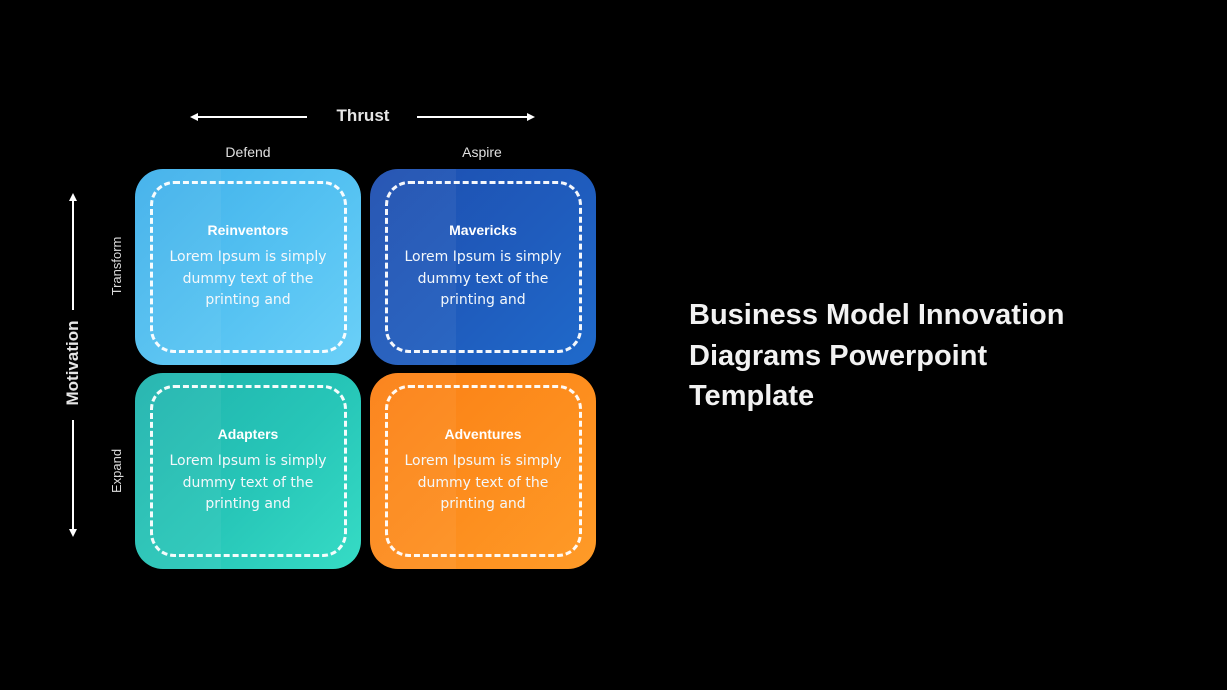 The height and width of the screenshot is (690, 1227). Describe the element at coordinates (248, 434) in the screenshot. I see `quadrant-title: Adapters` at that location.